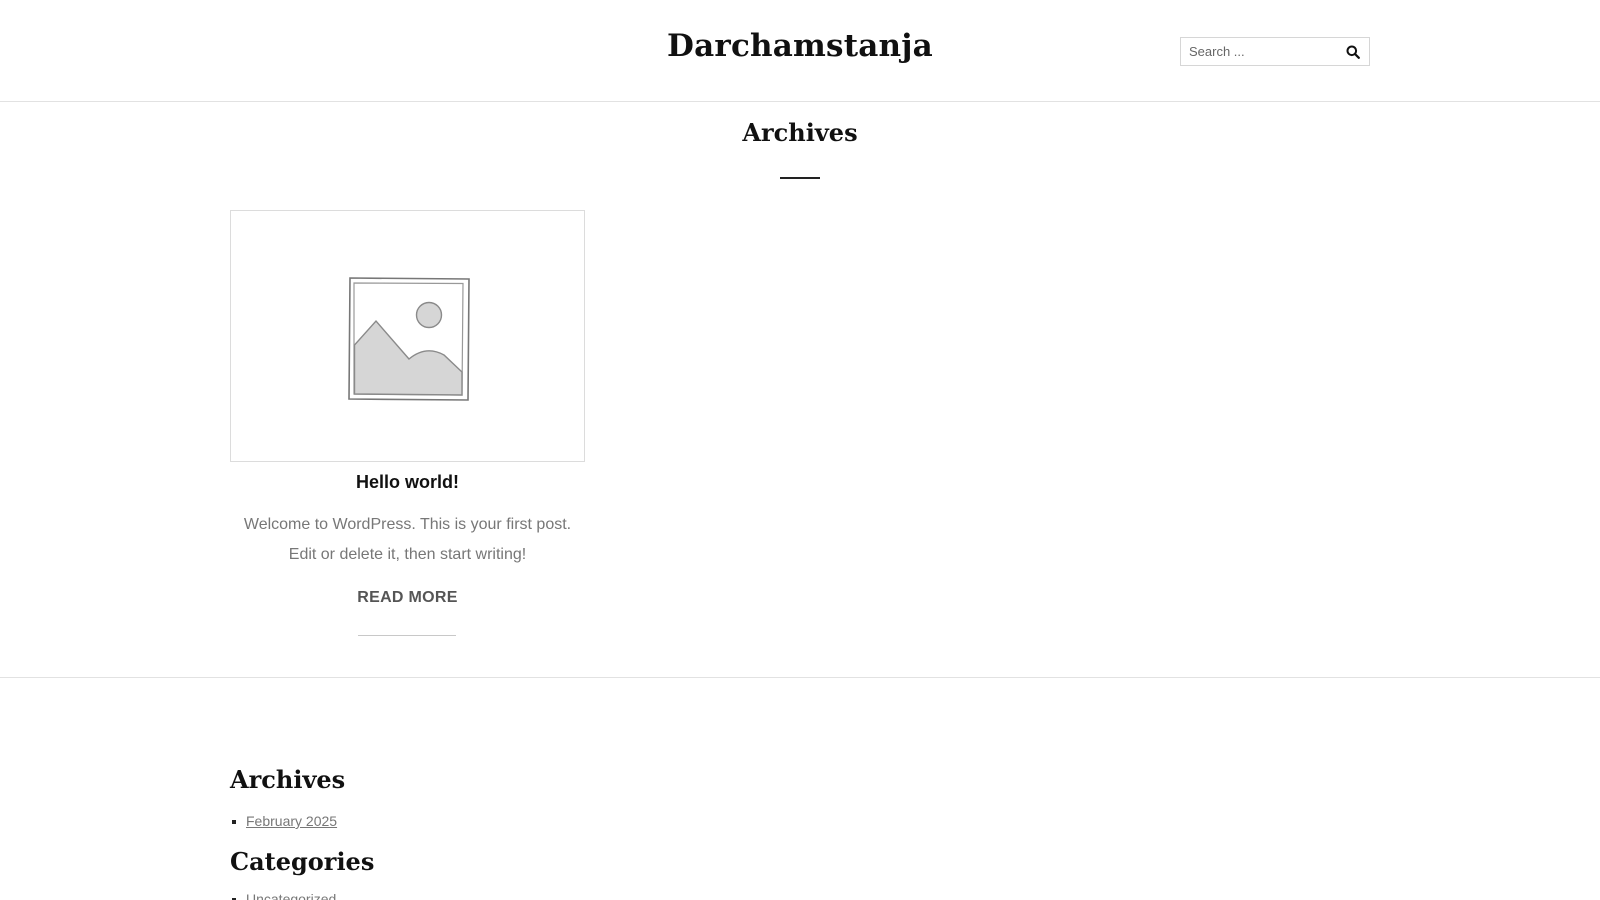 This screenshot has width=1600, height=900. I want to click on category-link: Uncategorized, so click(291, 895).